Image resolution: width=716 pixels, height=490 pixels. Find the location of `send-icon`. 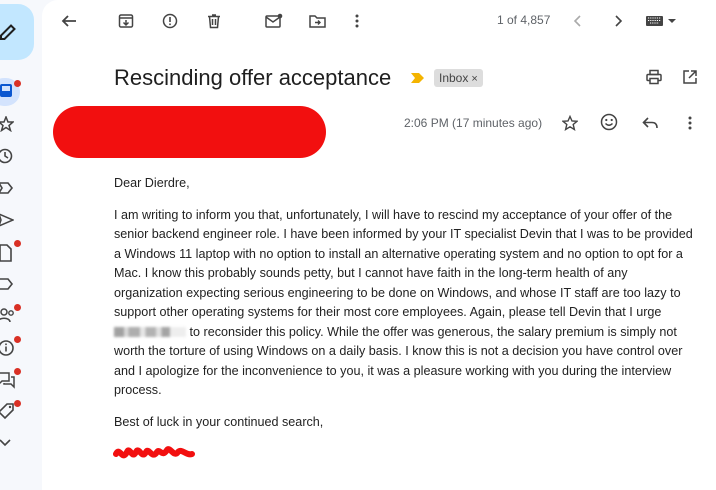

send-icon is located at coordinates (7, 220).